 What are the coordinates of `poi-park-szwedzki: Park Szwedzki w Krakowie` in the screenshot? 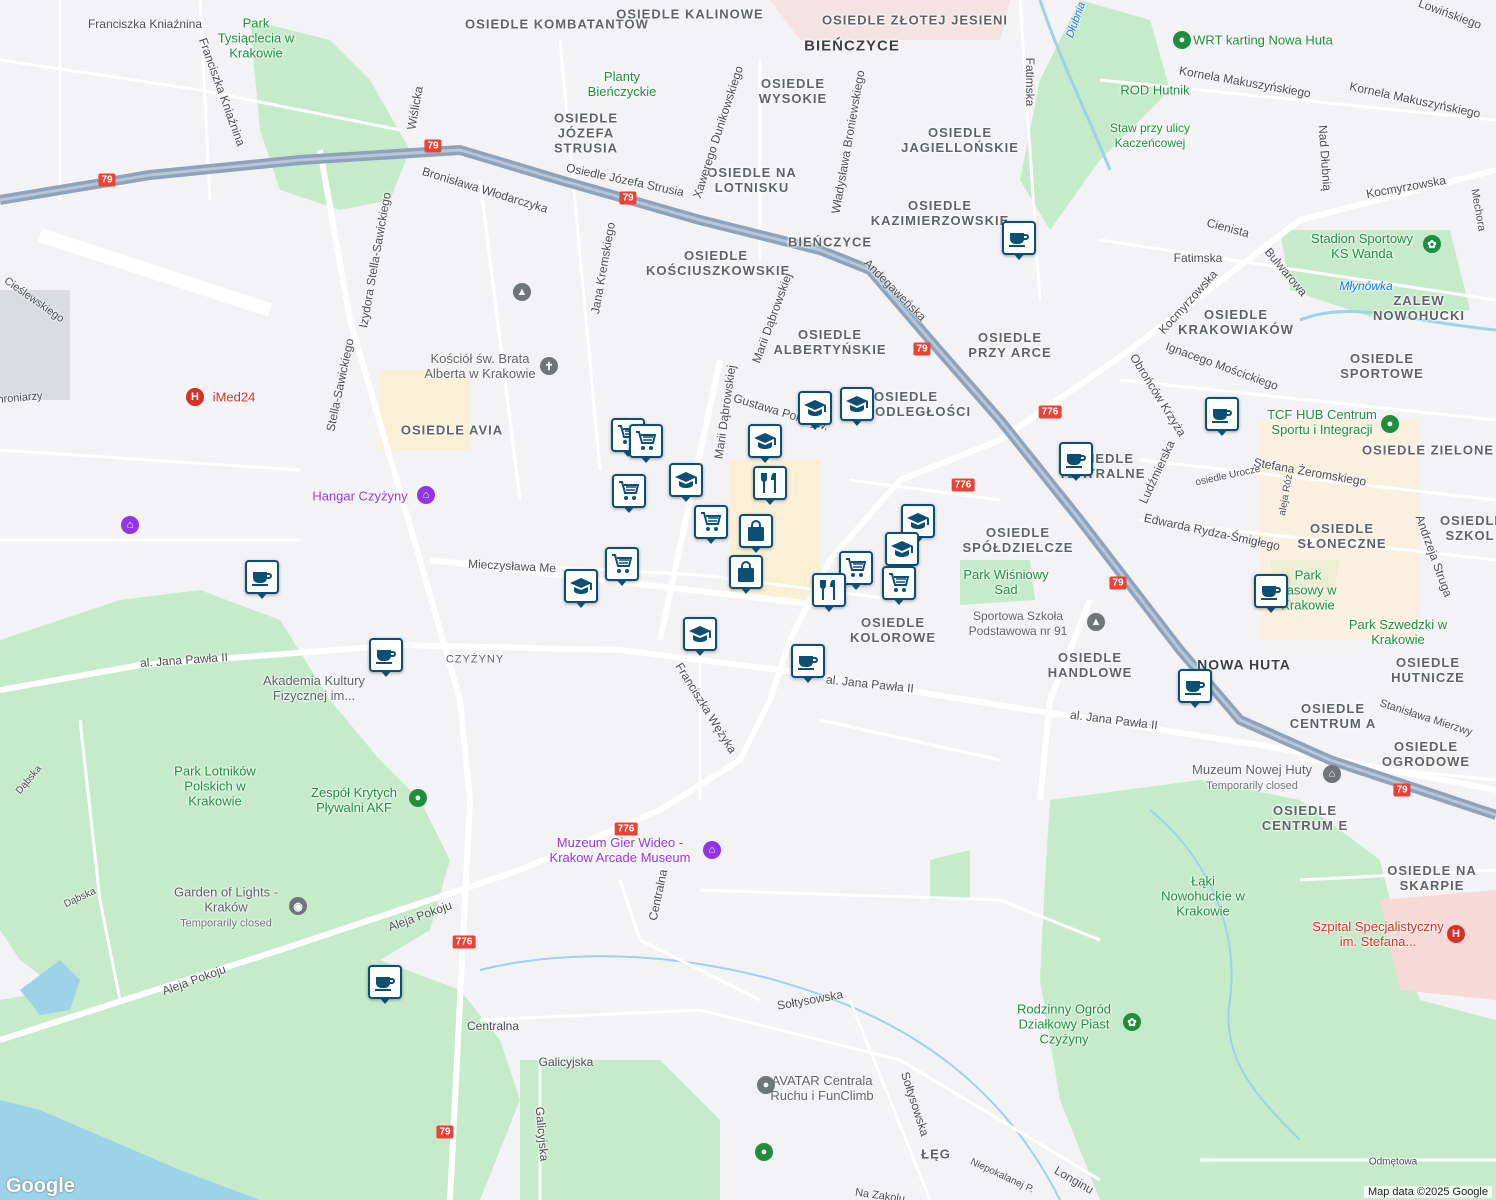 It's located at (1398, 632).